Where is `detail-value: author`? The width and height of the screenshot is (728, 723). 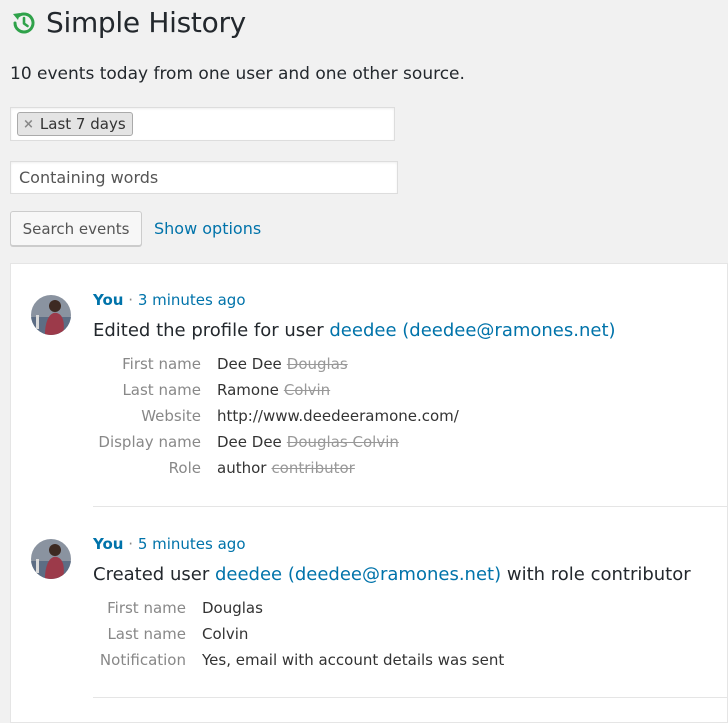 detail-value: author is located at coordinates (242, 468).